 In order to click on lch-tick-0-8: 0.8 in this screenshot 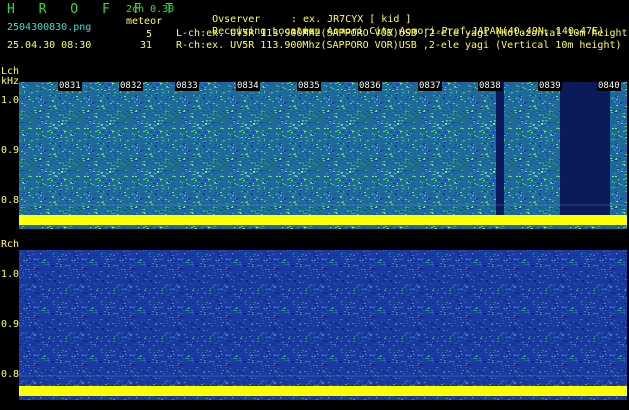, I will do `click(10, 200)`.